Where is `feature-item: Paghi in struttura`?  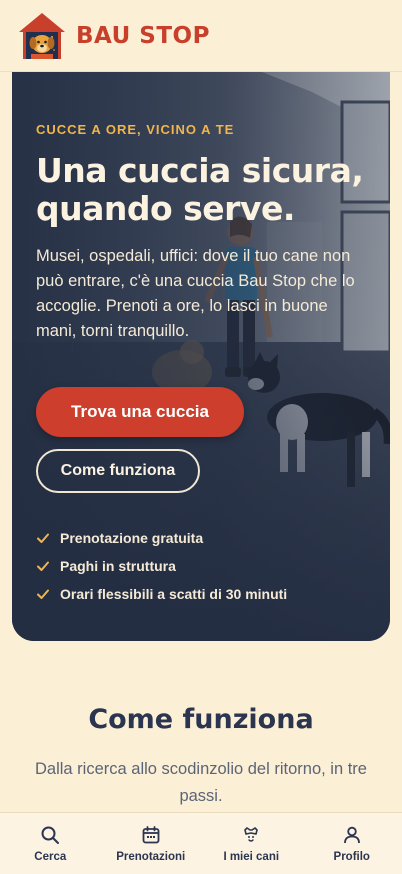
feature-item: Paghi in struttura is located at coordinates (161, 566).